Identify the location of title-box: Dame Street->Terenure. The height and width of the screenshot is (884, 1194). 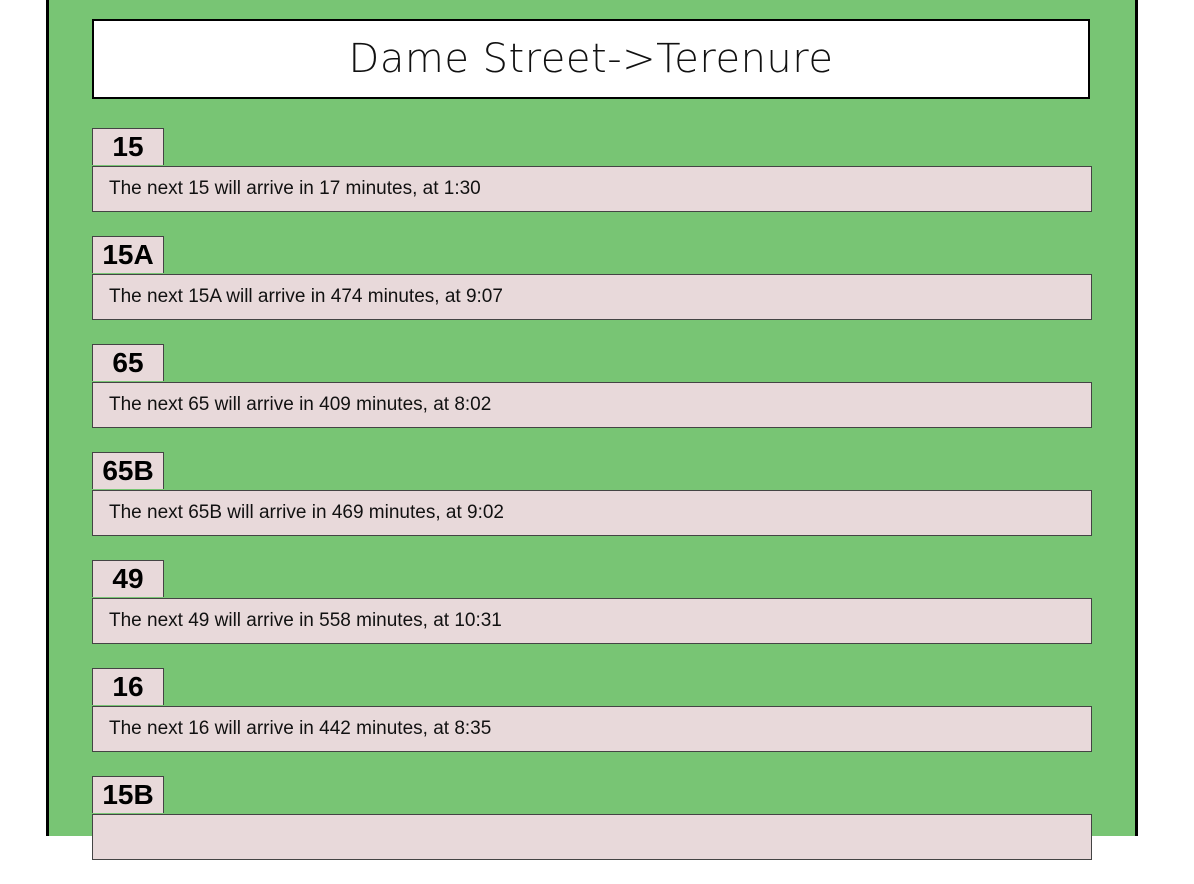
(591, 59).